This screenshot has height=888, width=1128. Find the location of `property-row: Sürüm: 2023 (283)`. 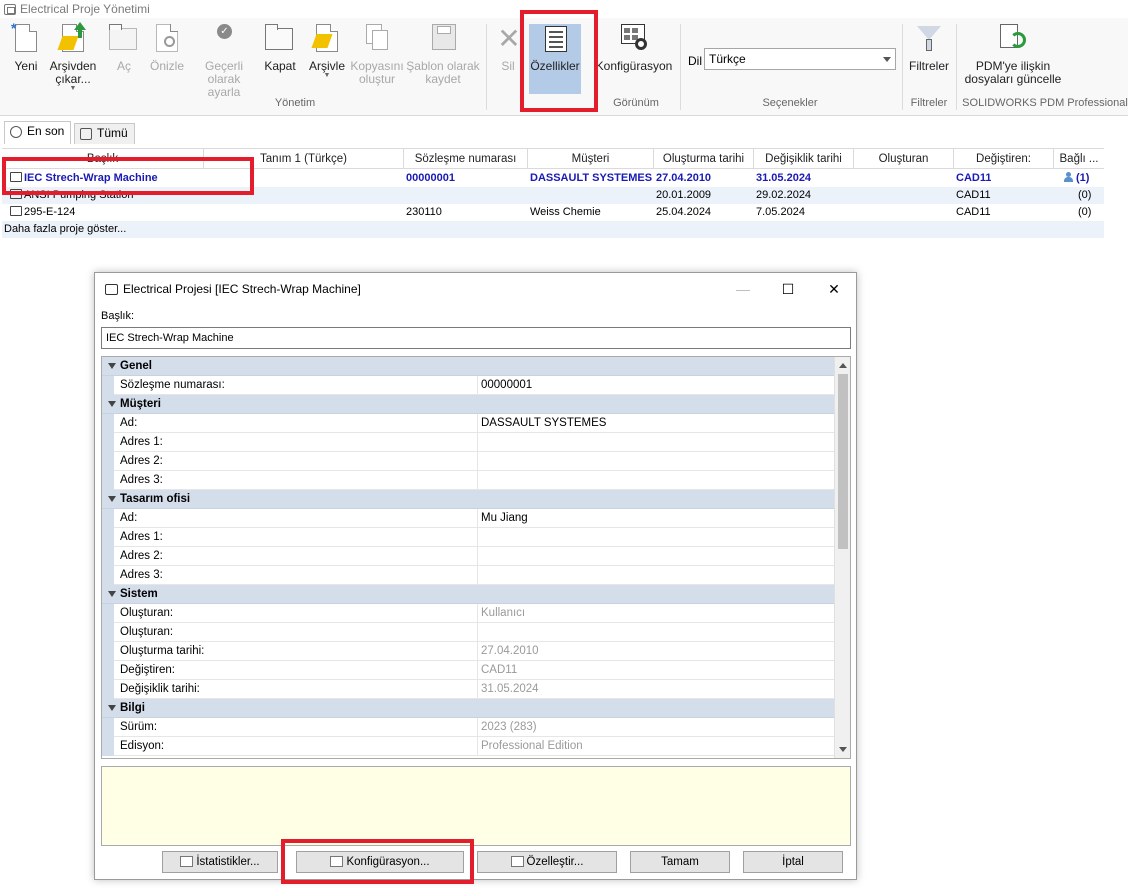

property-row: Sürüm: 2023 (283) is located at coordinates (468, 727).